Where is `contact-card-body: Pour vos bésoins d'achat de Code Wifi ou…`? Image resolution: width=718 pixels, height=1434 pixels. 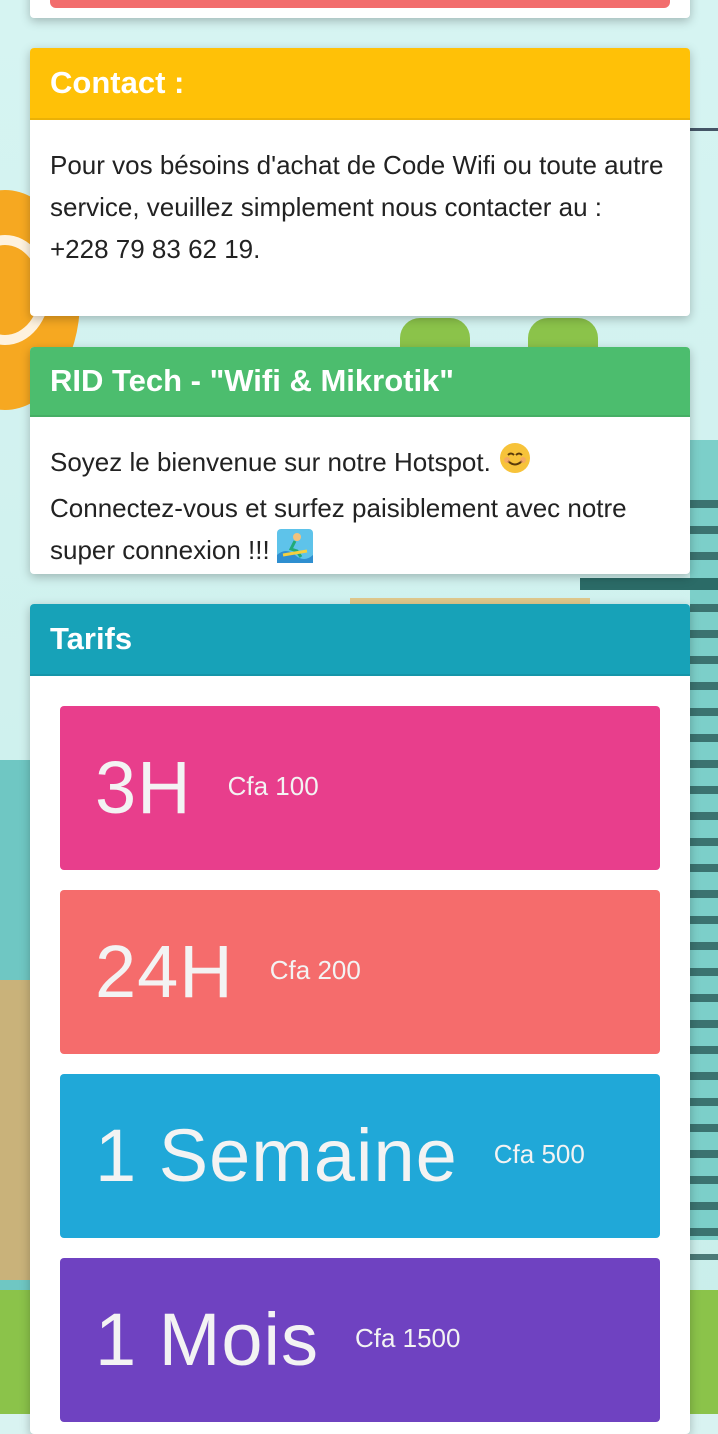 contact-card-body: Pour vos bésoins d'achat de Code Wifi ou… is located at coordinates (360, 202).